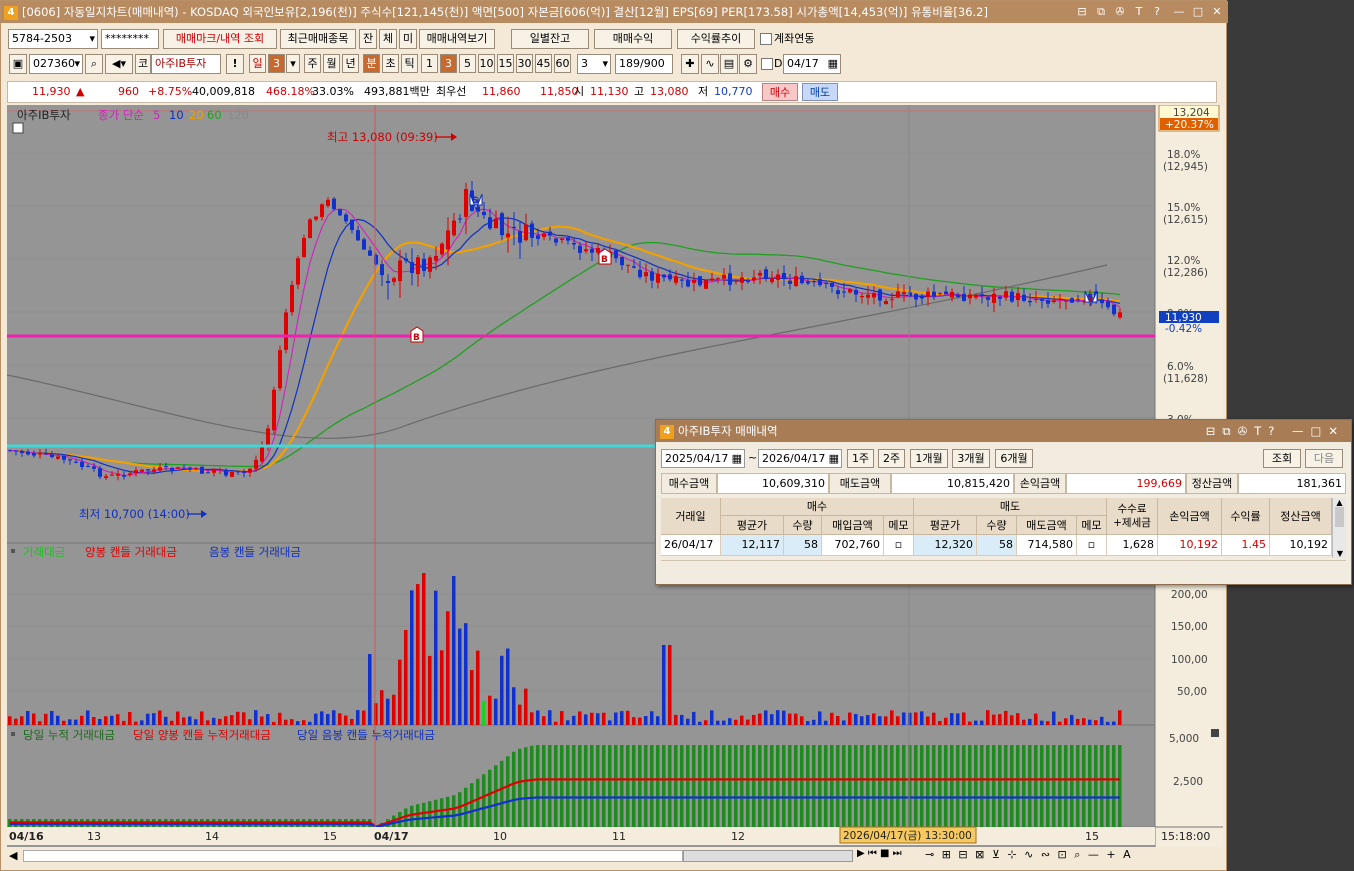 The width and height of the screenshot is (1354, 871). What do you see at coordinates (633, 39) in the screenshot?
I see `trade-profit-button: 매매수익` at bounding box center [633, 39].